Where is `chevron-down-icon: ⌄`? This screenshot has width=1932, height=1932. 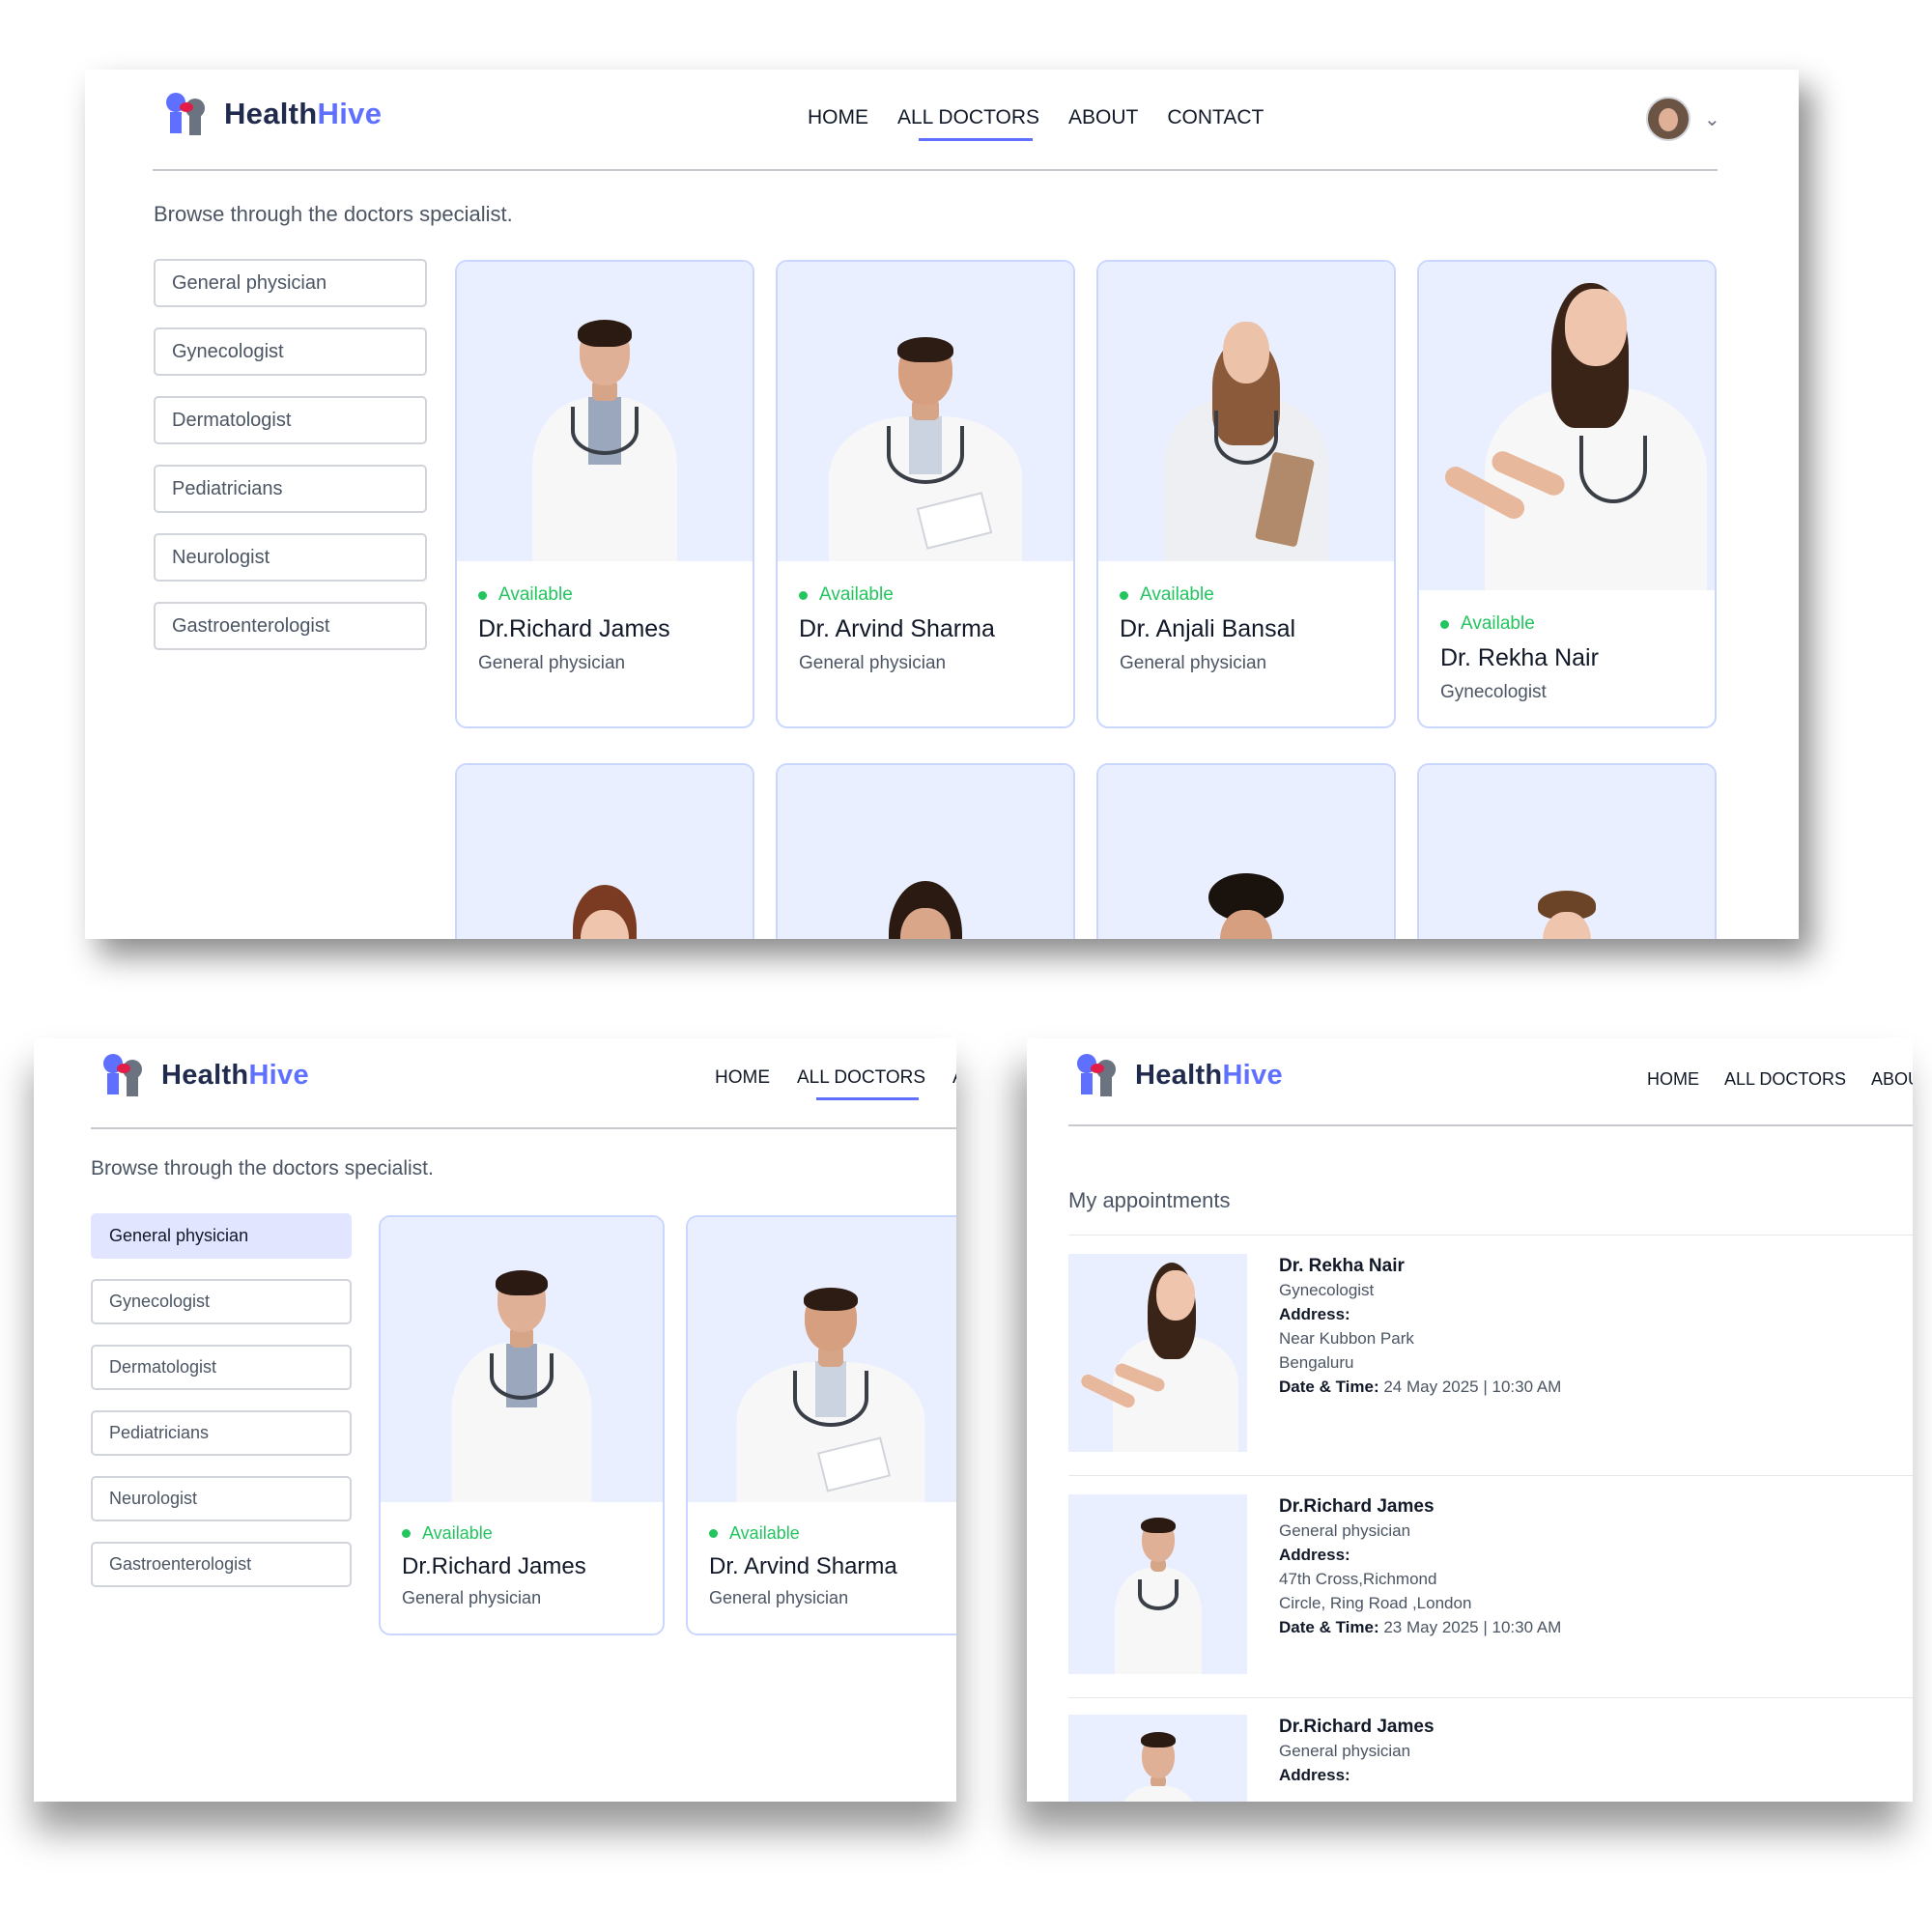 chevron-down-icon: ⌄ is located at coordinates (1712, 119).